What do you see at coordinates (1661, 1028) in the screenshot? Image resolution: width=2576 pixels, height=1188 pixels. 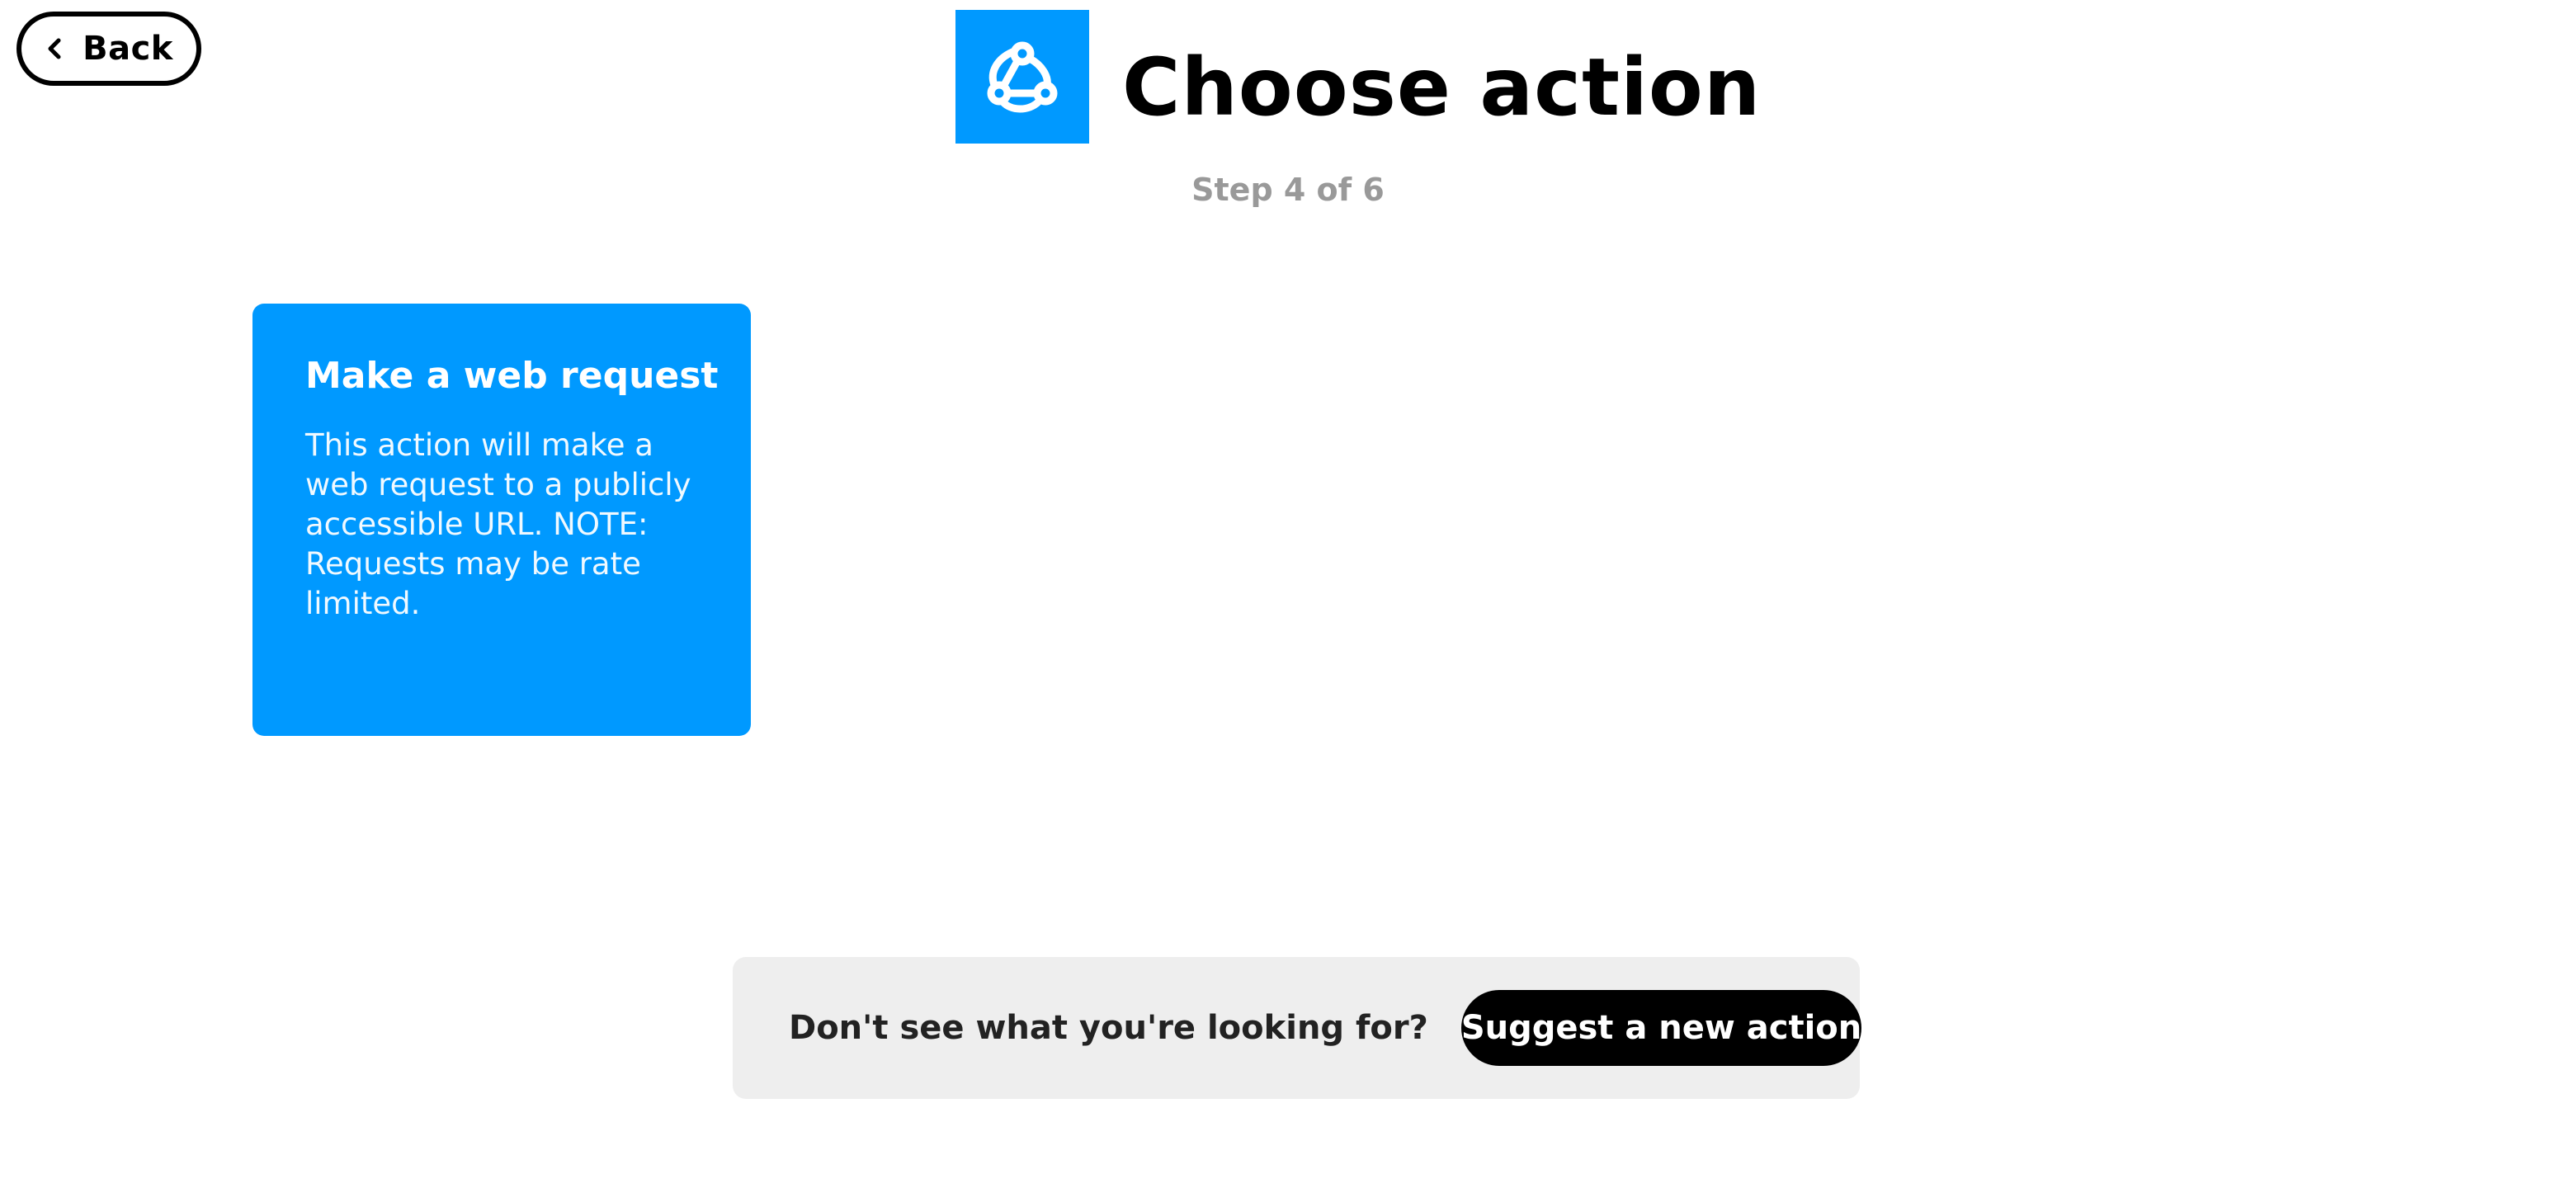 I see `suggest-new-action-button: Suggest a new action` at bounding box center [1661, 1028].